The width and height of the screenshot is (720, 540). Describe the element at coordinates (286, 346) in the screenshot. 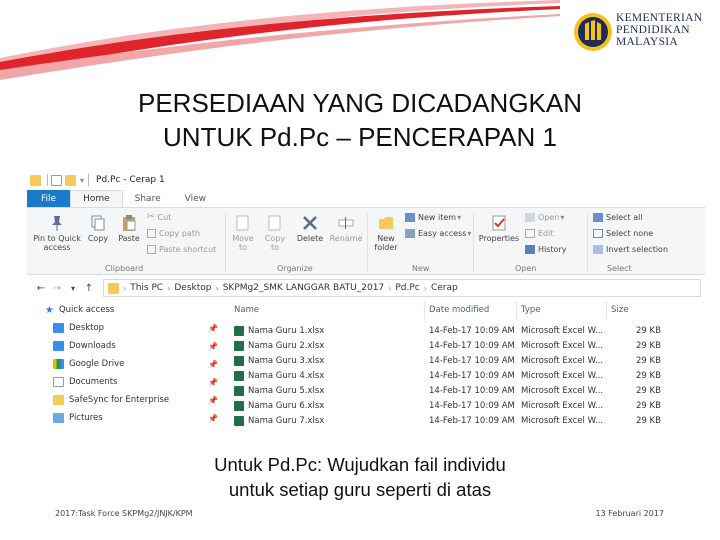

I see `file-name: Nama Guru 2.xlsx` at that location.